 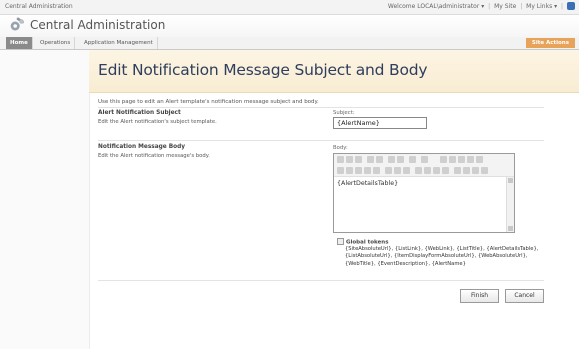 I want to click on italic-icon, so click(x=367, y=170).